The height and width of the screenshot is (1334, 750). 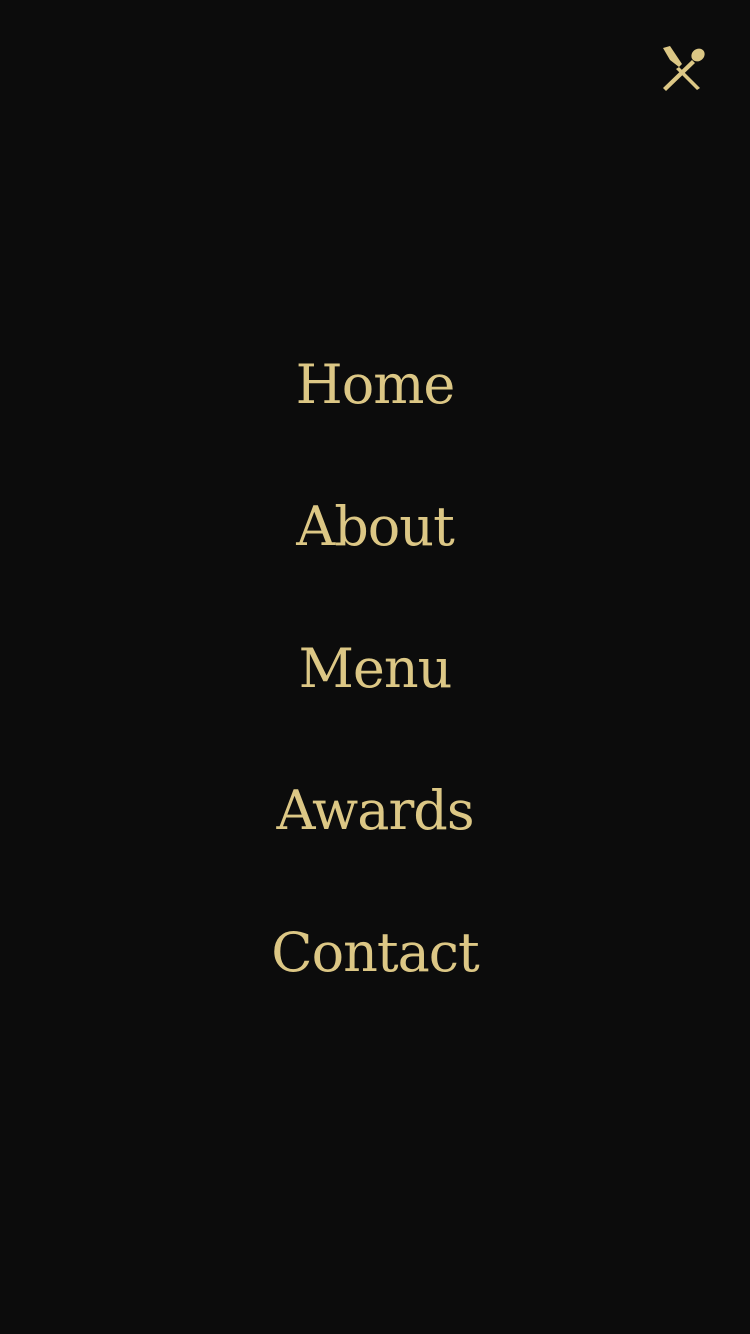 What do you see at coordinates (375, 416) in the screenshot?
I see `nav-item-home: Home` at bounding box center [375, 416].